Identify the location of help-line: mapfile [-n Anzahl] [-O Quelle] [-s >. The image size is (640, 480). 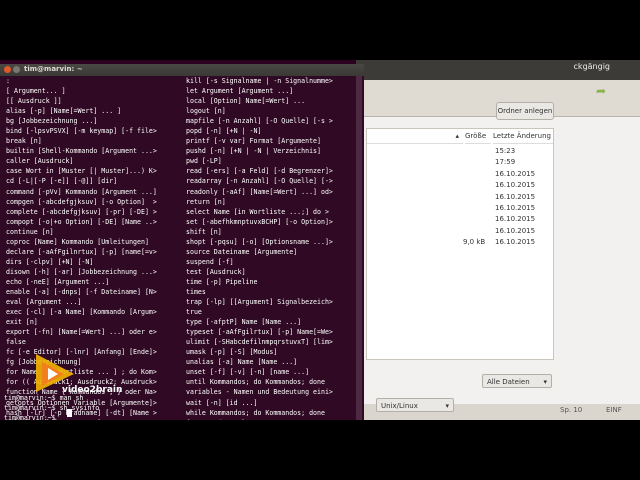
(259, 121).